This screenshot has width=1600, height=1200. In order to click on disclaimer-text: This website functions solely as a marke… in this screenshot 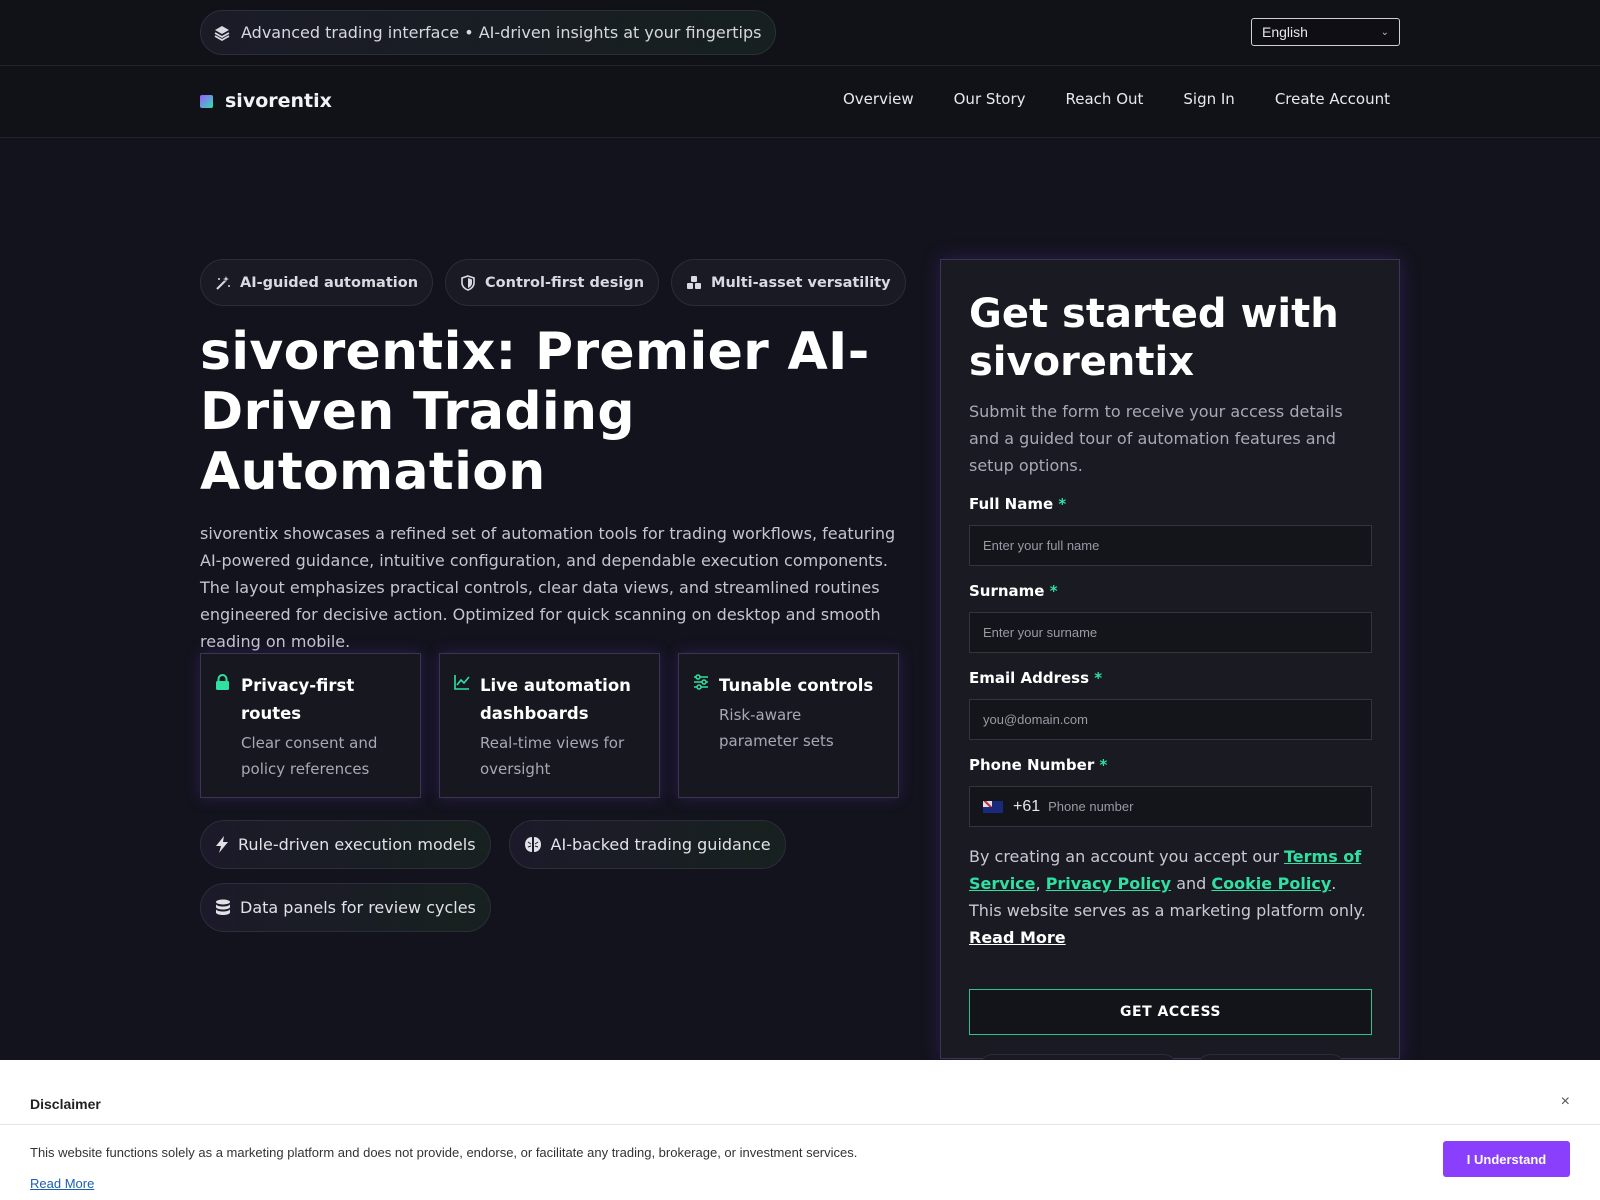, I will do `click(444, 1152)`.